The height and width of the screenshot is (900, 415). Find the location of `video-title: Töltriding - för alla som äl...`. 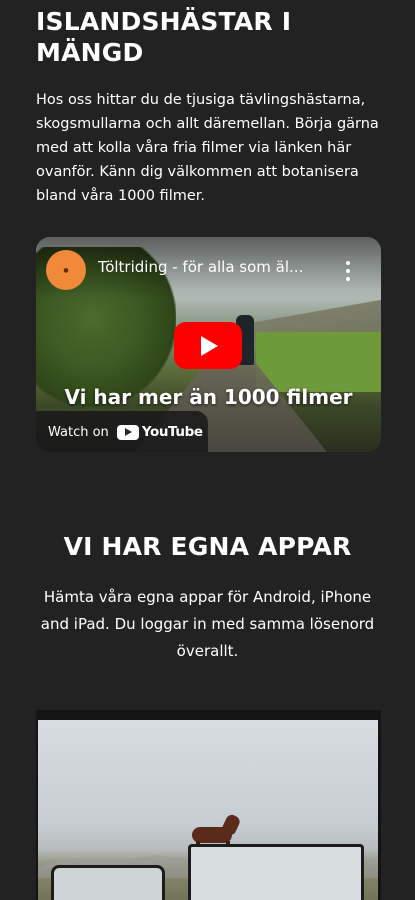

video-title: Töltriding - för alla som äl... is located at coordinates (208, 267).